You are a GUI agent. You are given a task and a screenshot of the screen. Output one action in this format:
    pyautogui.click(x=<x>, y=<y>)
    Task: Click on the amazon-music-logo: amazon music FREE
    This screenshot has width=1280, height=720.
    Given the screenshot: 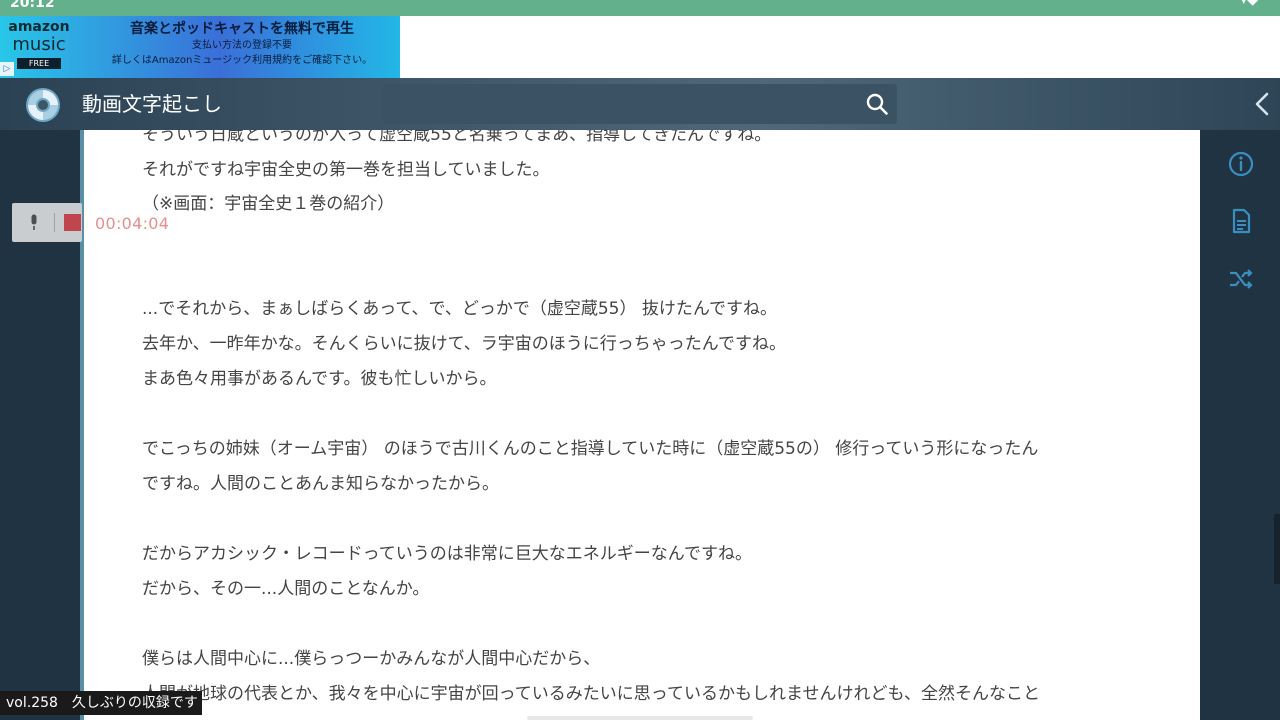 What is the action you would take?
    pyautogui.click(x=39, y=44)
    